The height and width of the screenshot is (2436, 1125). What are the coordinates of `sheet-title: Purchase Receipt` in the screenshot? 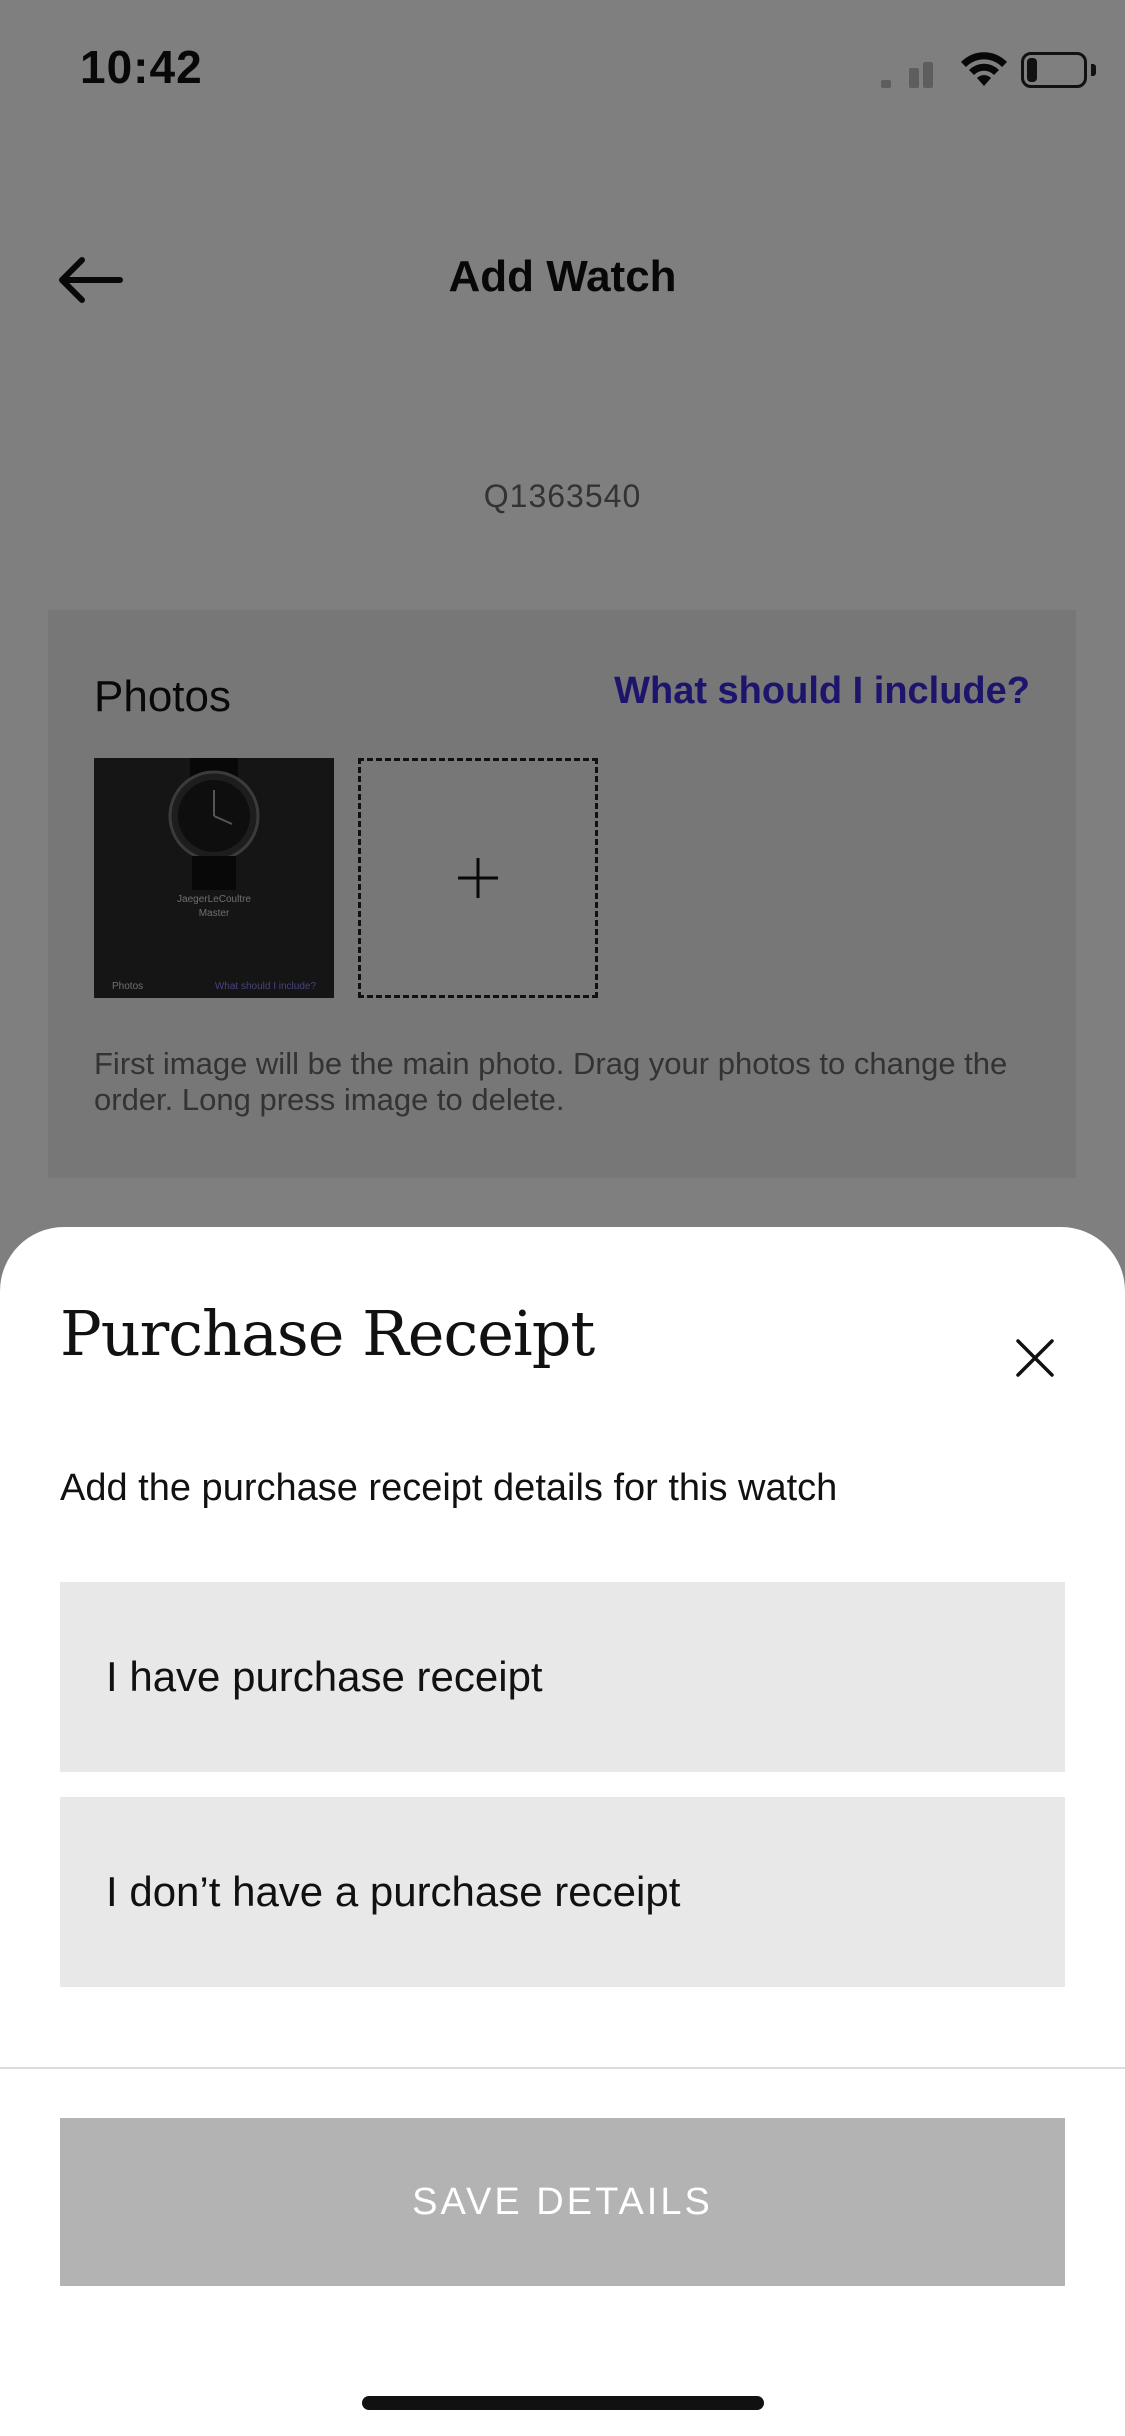 It's located at (327, 1333).